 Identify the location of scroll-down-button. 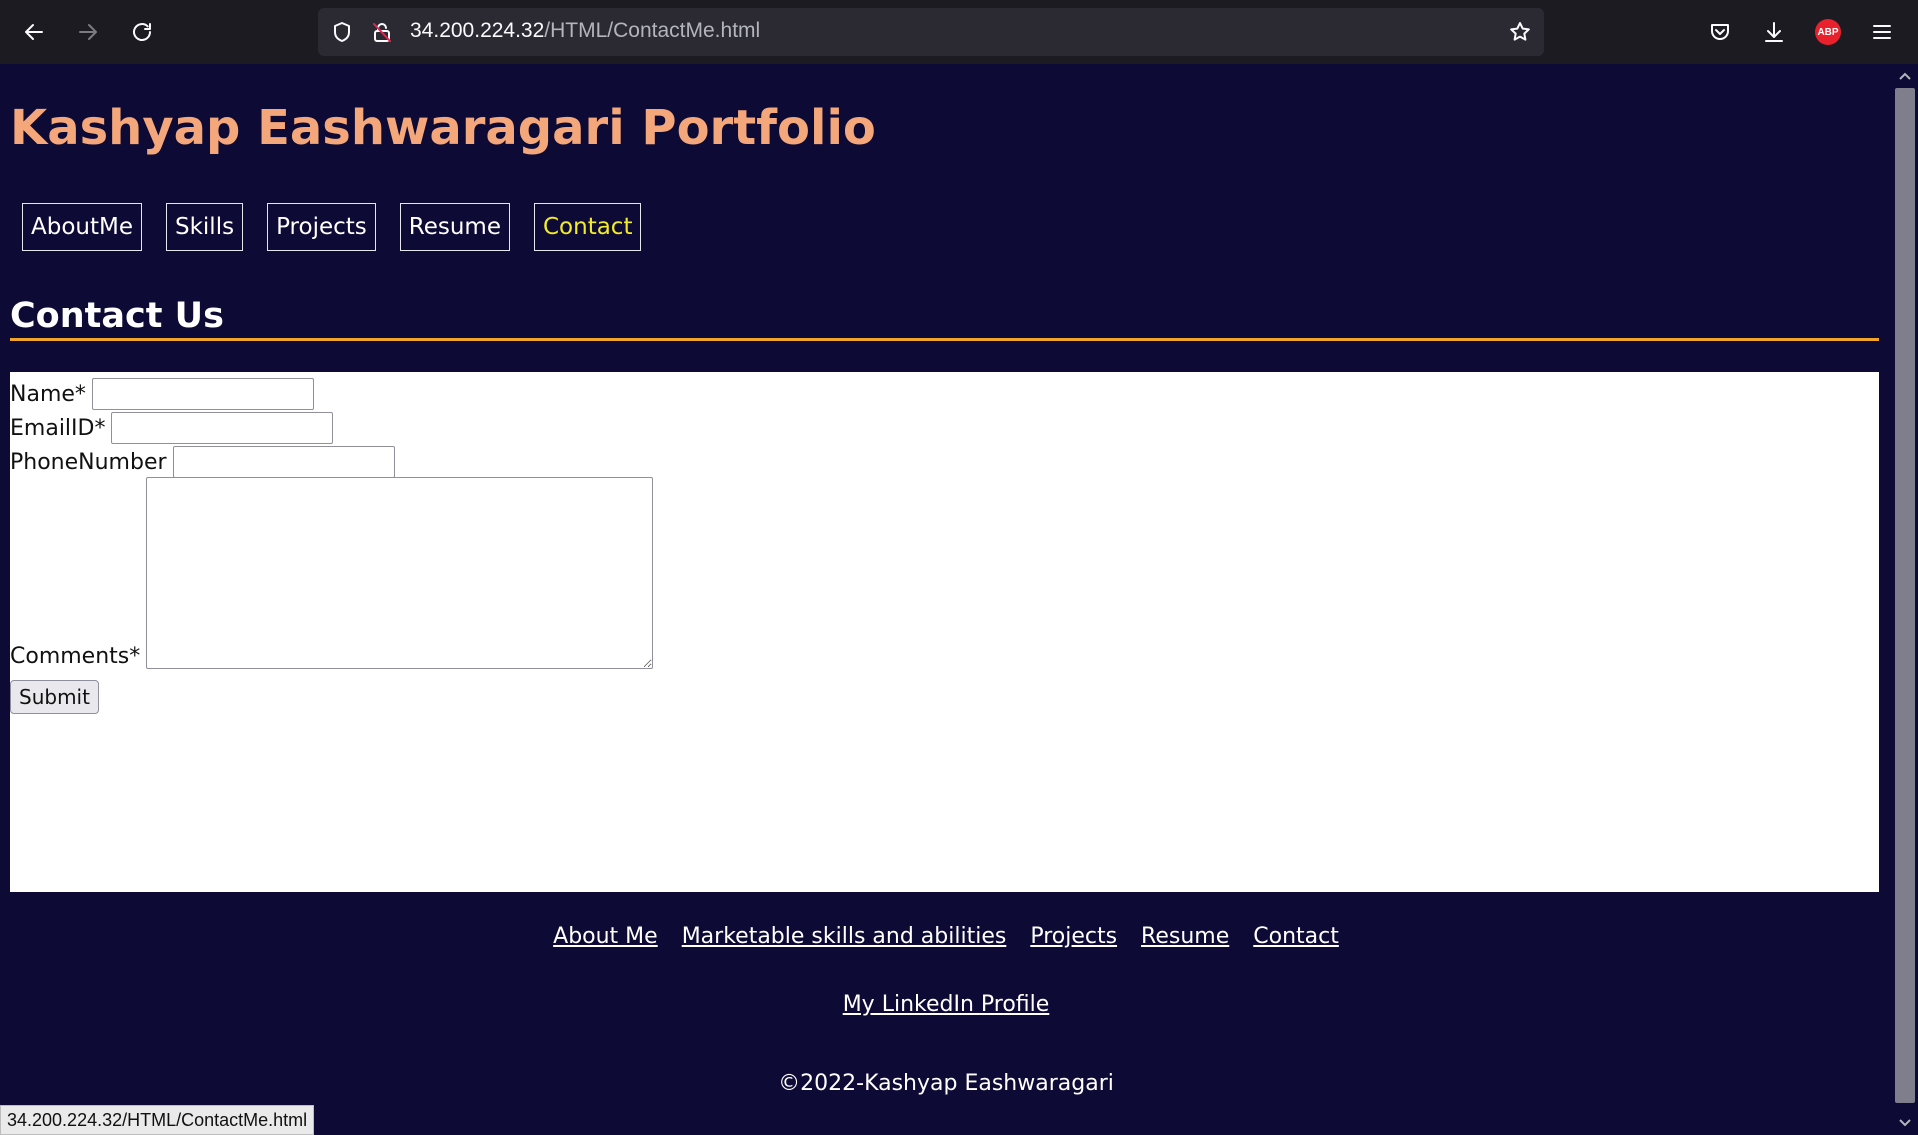
(1905, 1123).